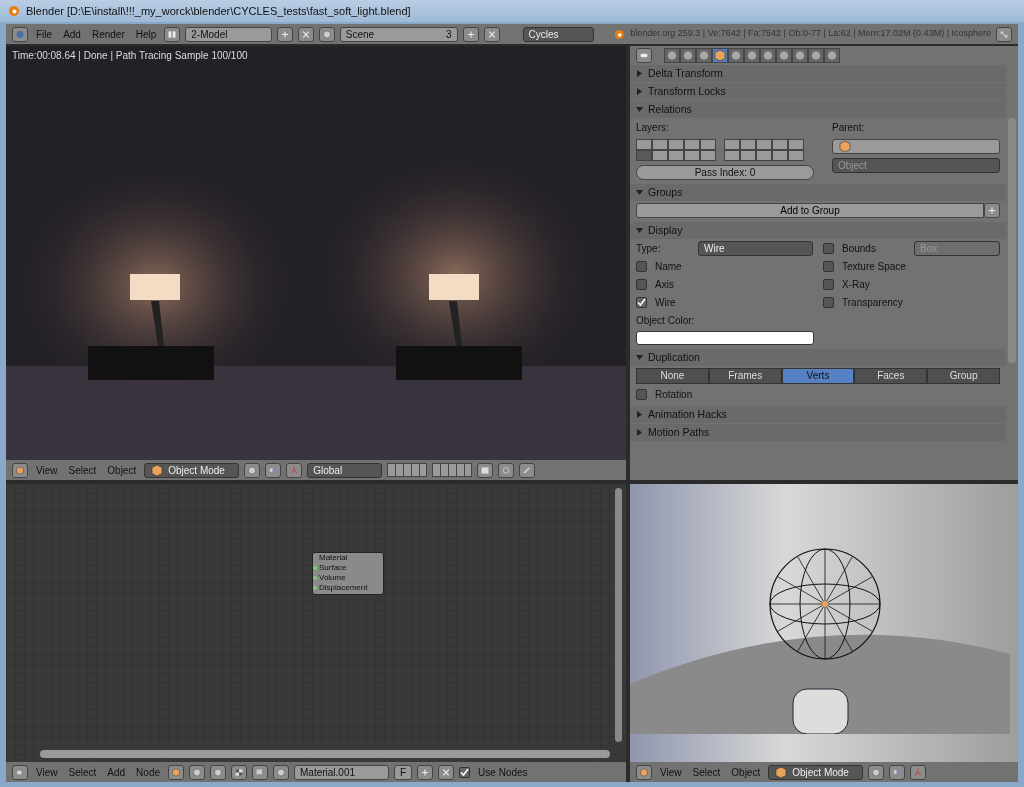 This screenshot has width=1024, height=787. What do you see at coordinates (668, 267) in the screenshot?
I see `checkbox-label: Name` at bounding box center [668, 267].